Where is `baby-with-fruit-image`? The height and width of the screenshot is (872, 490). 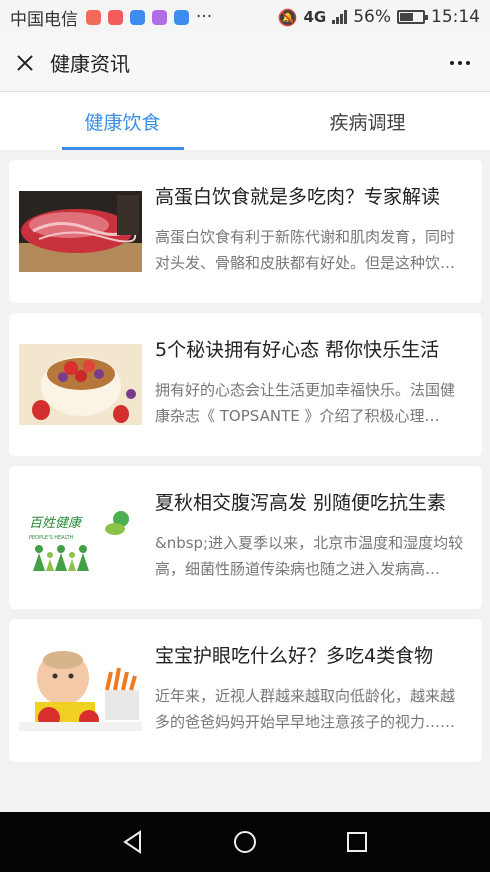 baby-with-fruit-image is located at coordinates (80, 690).